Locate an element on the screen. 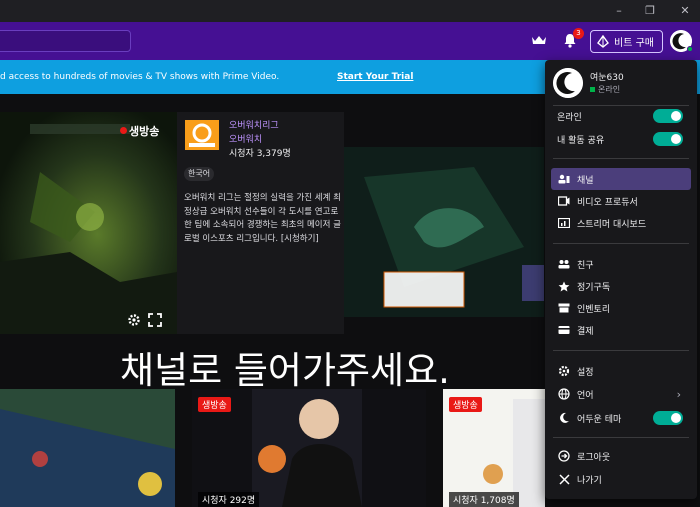  start-trial-link: Start Your Trial is located at coordinates (375, 77).